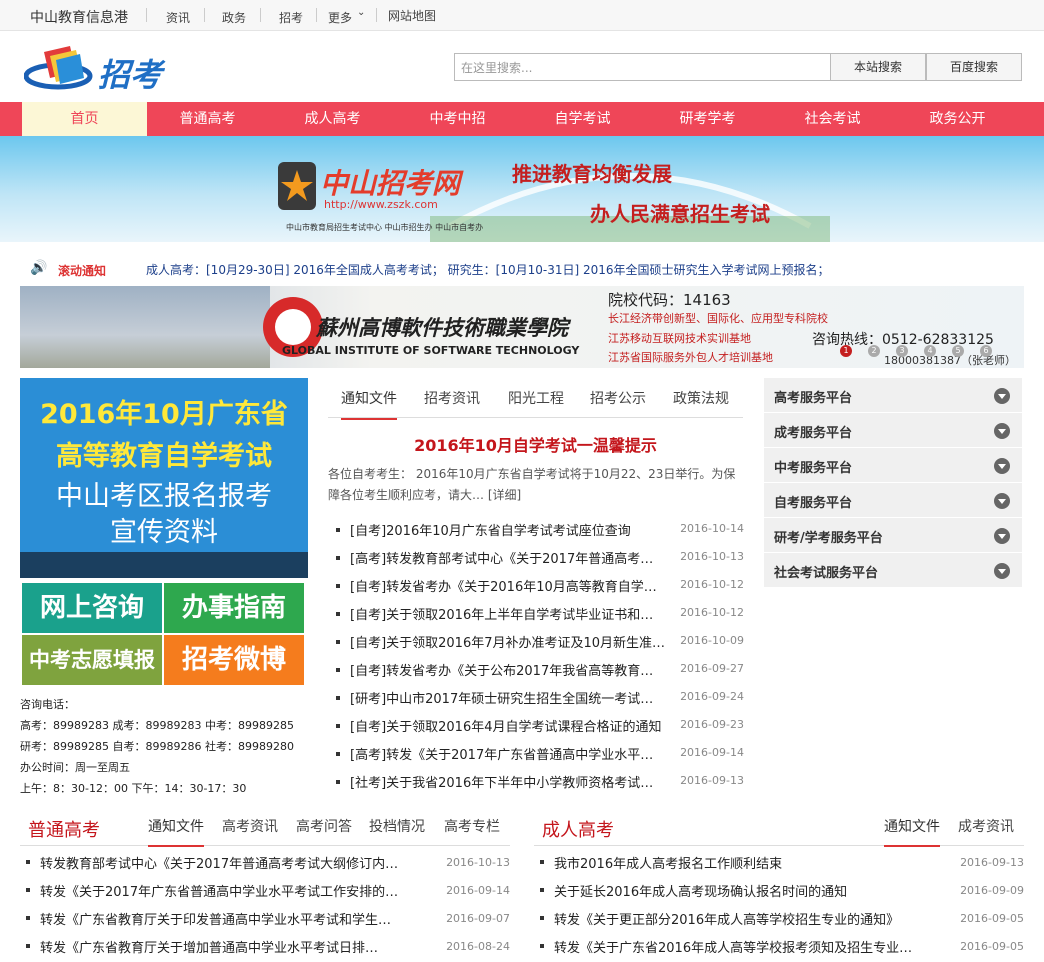  What do you see at coordinates (79, 17) in the screenshot?
I see `site-name: 中山教育信息港` at bounding box center [79, 17].